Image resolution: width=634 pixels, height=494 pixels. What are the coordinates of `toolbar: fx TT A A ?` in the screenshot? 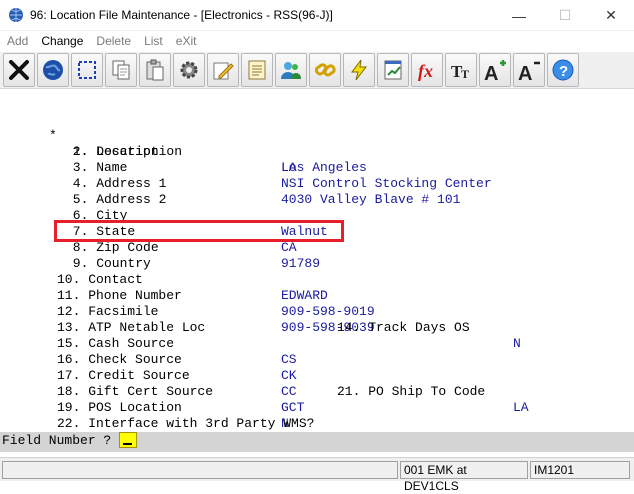 It's located at (317, 70).